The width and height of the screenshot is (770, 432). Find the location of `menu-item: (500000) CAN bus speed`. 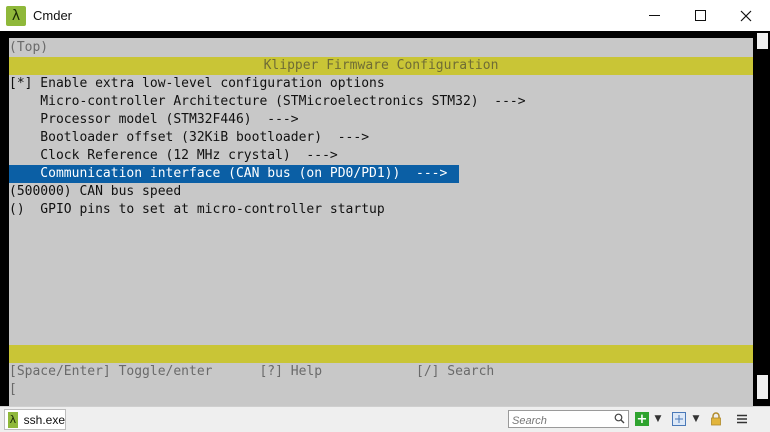

menu-item: (500000) CAN bus speed is located at coordinates (381, 192).